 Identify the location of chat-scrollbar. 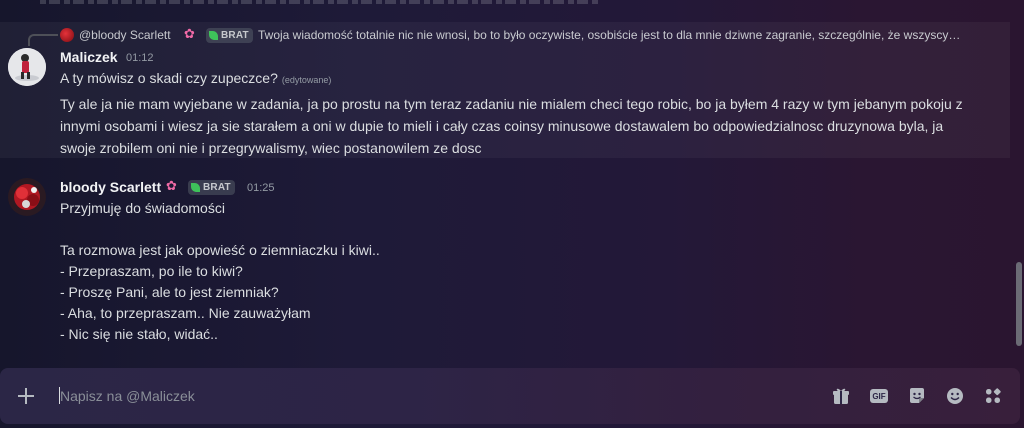
(1019, 180).